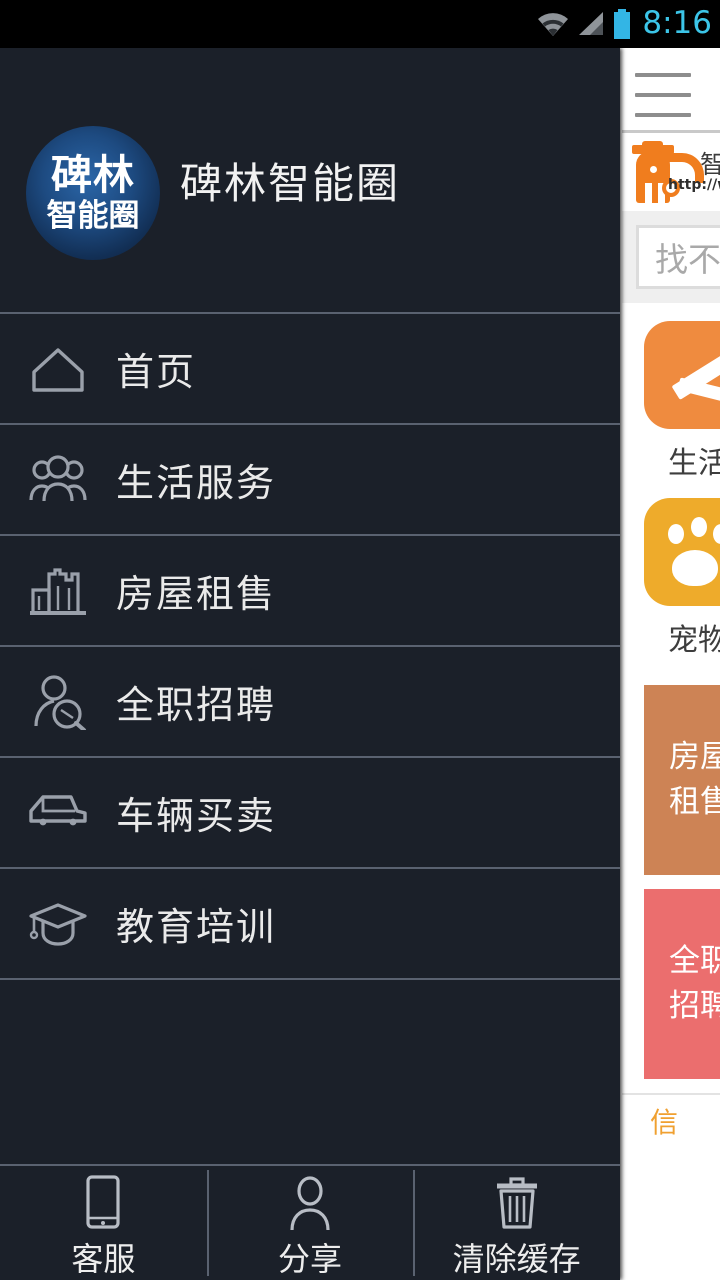 Image resolution: width=720 pixels, height=1280 pixels. I want to click on car-icon, so click(58, 813).